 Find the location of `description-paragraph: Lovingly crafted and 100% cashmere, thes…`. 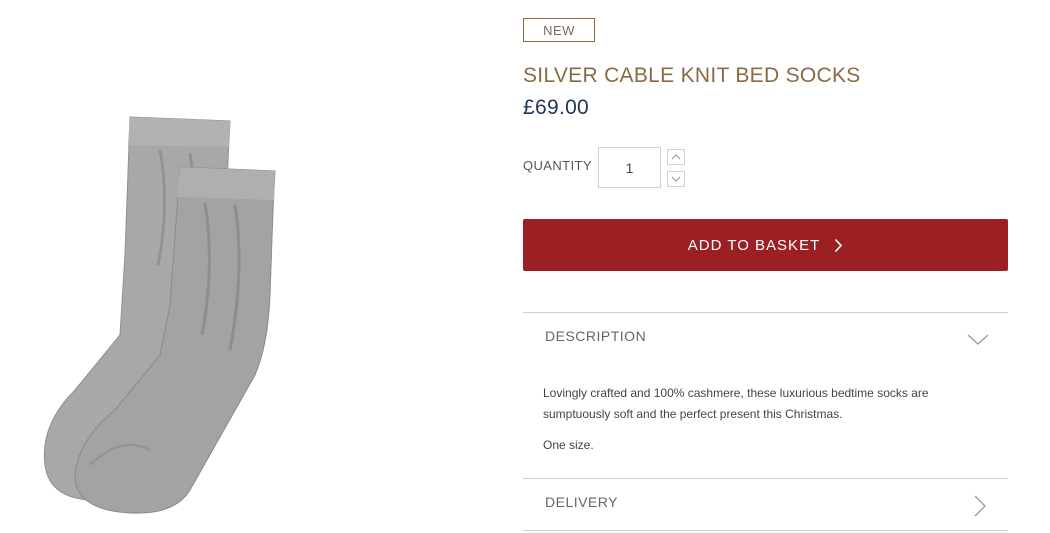

description-paragraph: Lovingly crafted and 100% cashmere, thes… is located at coordinates (736, 403).